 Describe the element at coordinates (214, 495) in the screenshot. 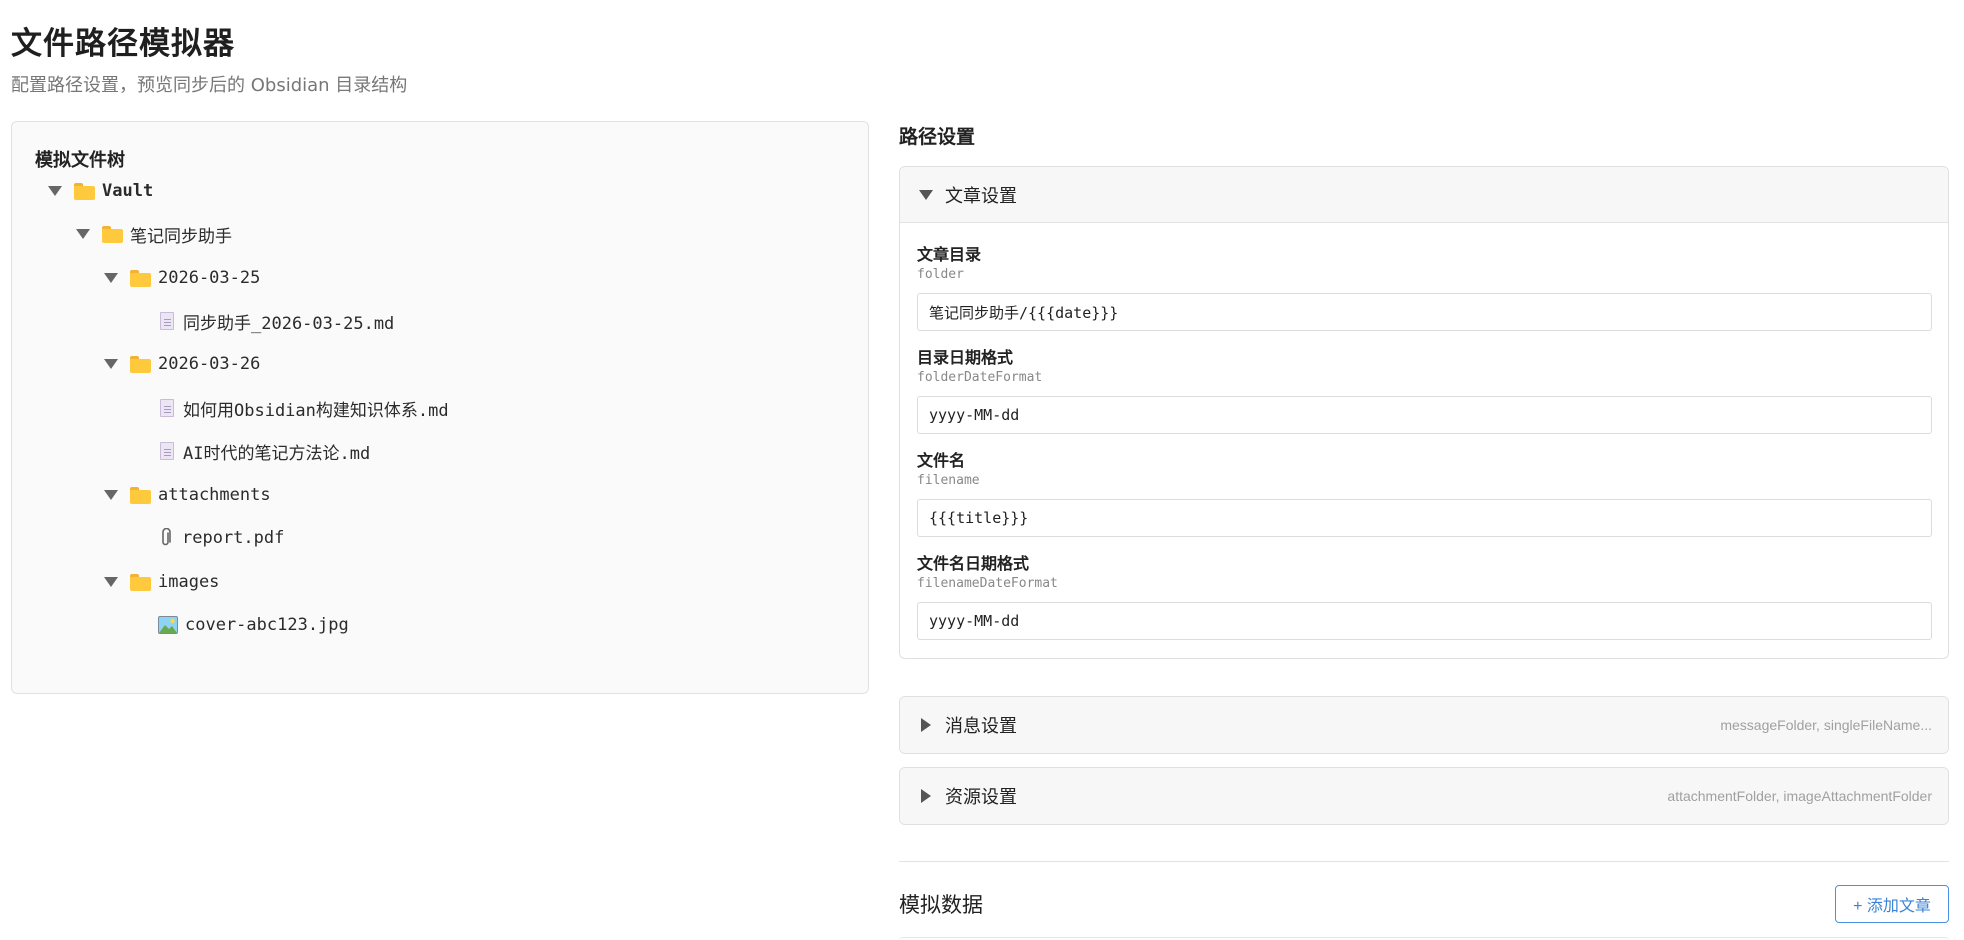

I see `tree-node-label: attachments` at that location.